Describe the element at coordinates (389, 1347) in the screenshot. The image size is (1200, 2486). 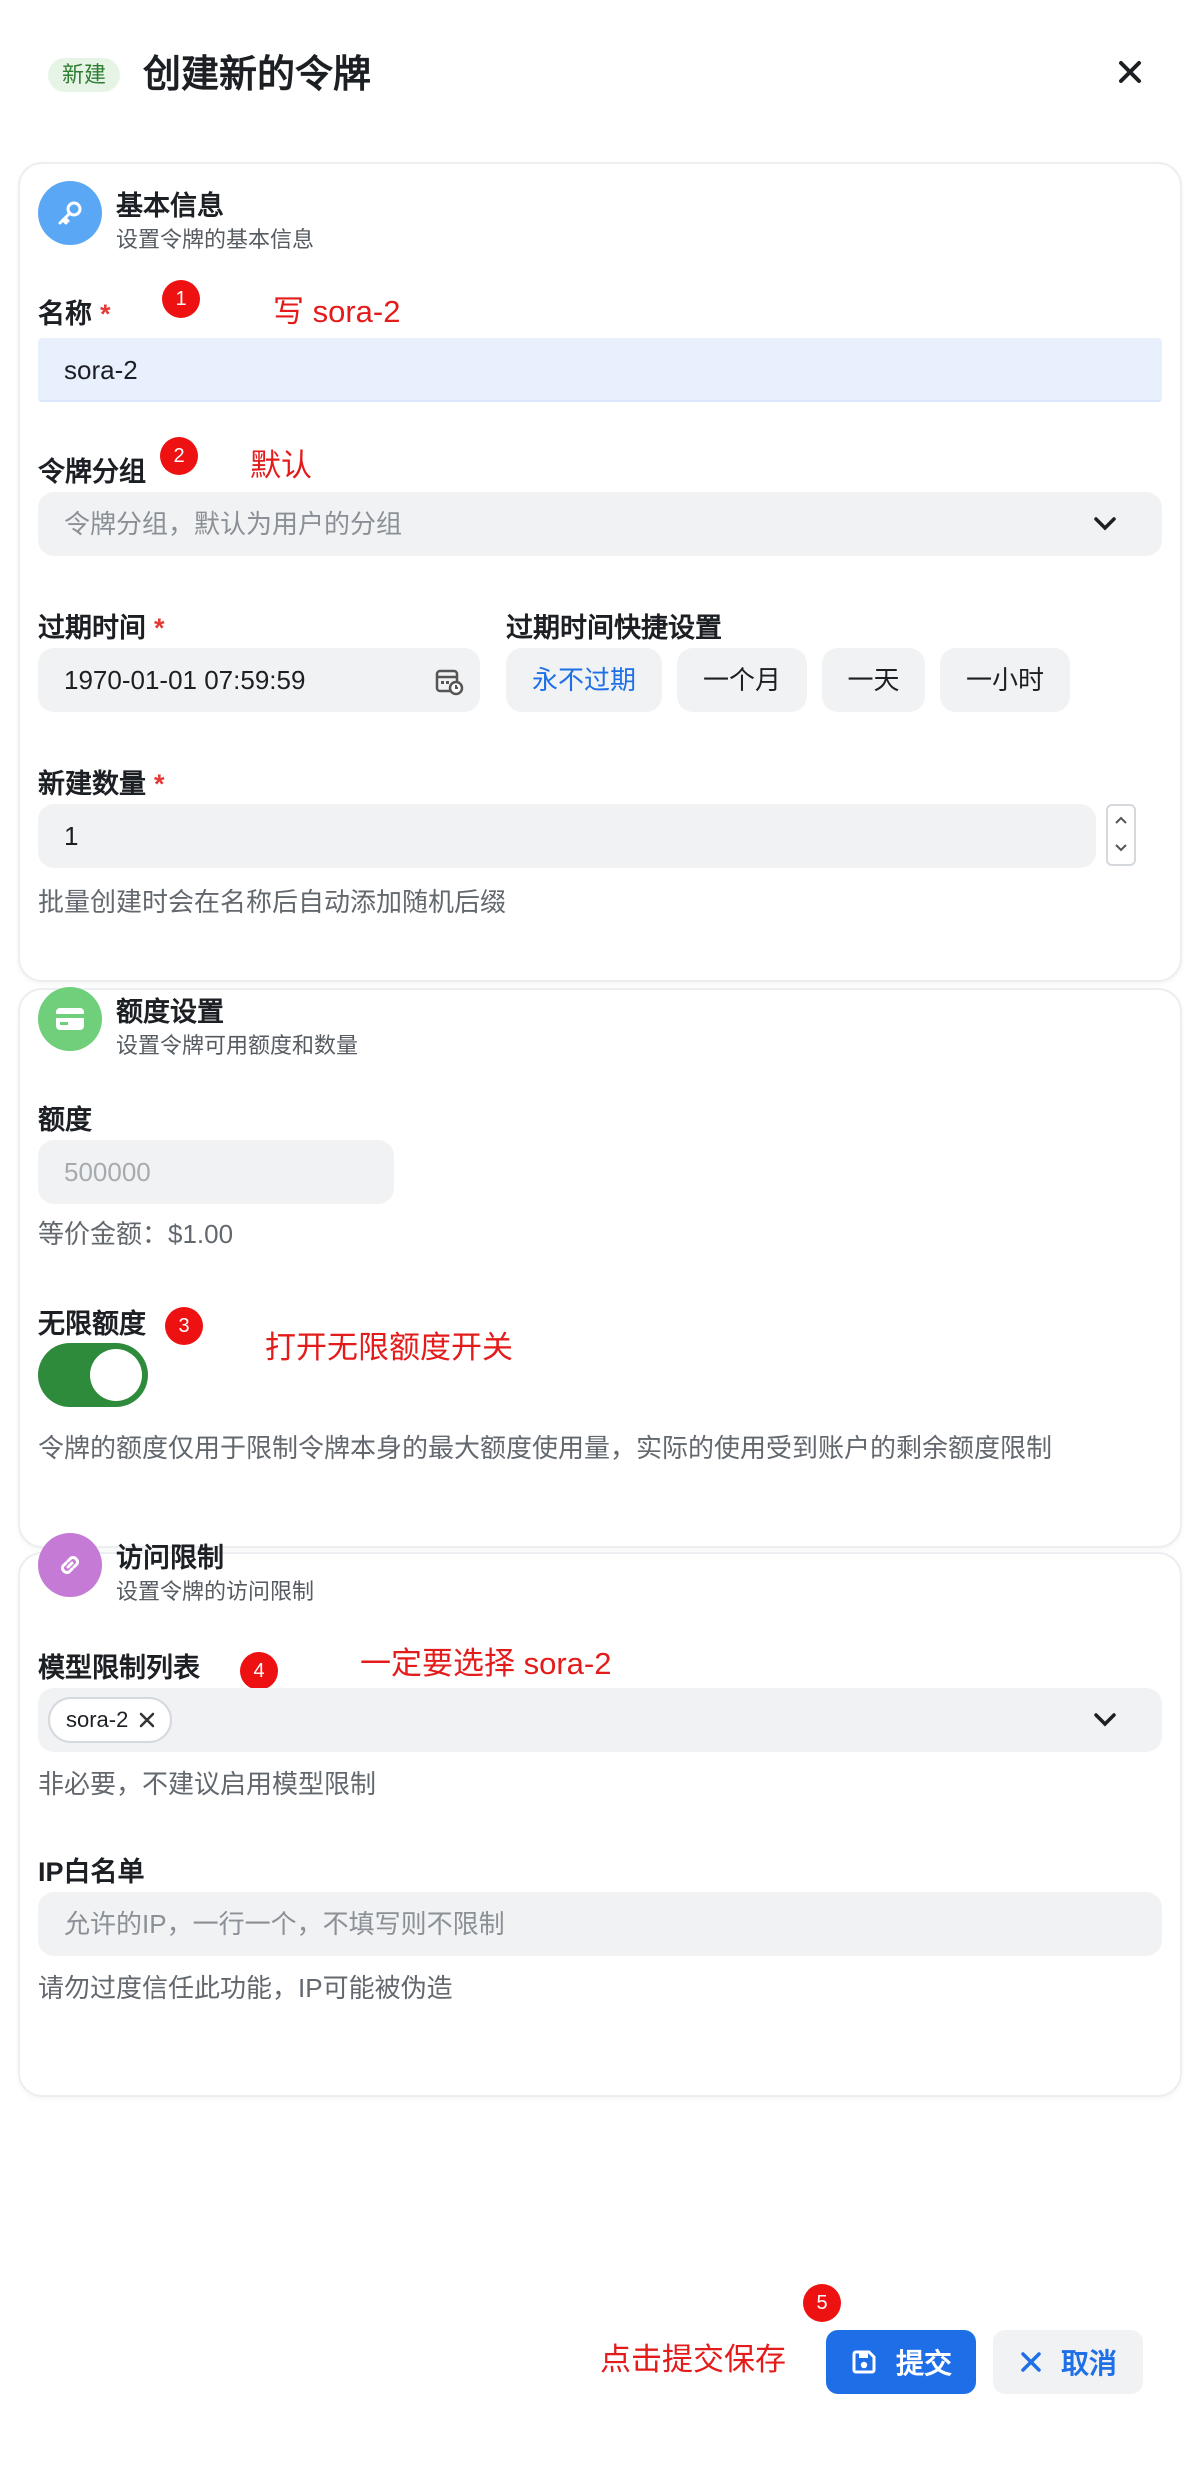
I see `annotation-3: 打开无限额度开关` at that location.